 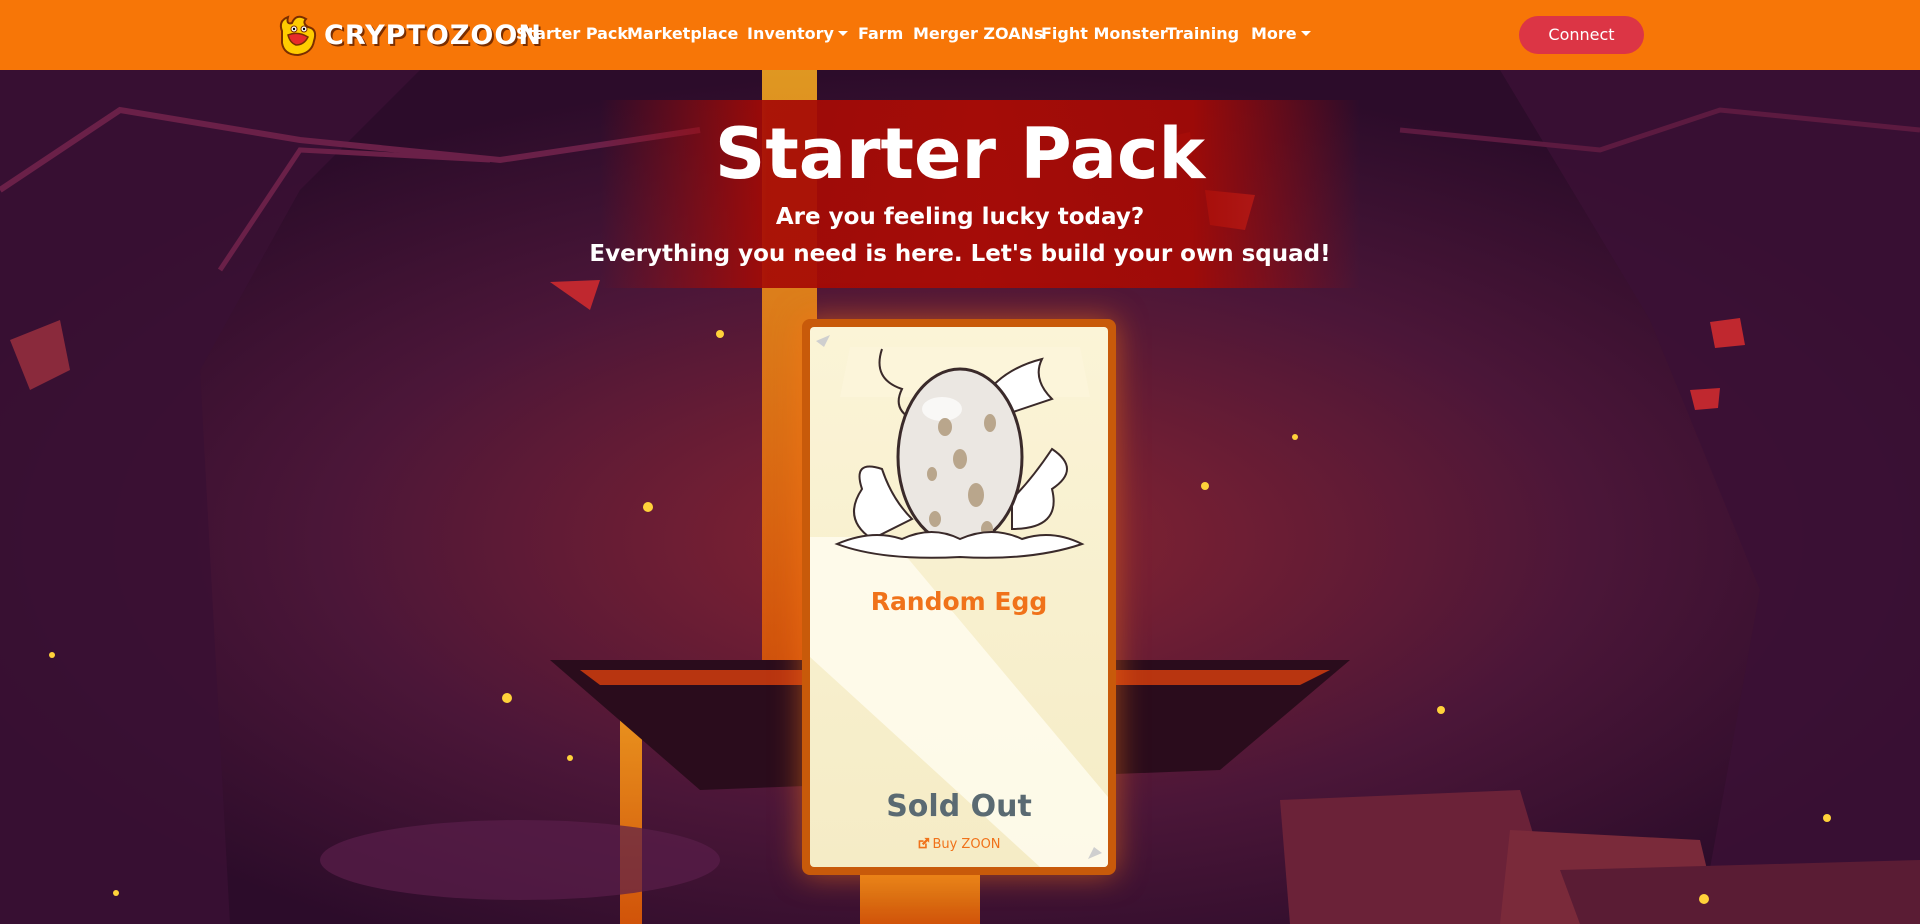 I want to click on connect-wallet-button: Connect, so click(x=1581, y=35).